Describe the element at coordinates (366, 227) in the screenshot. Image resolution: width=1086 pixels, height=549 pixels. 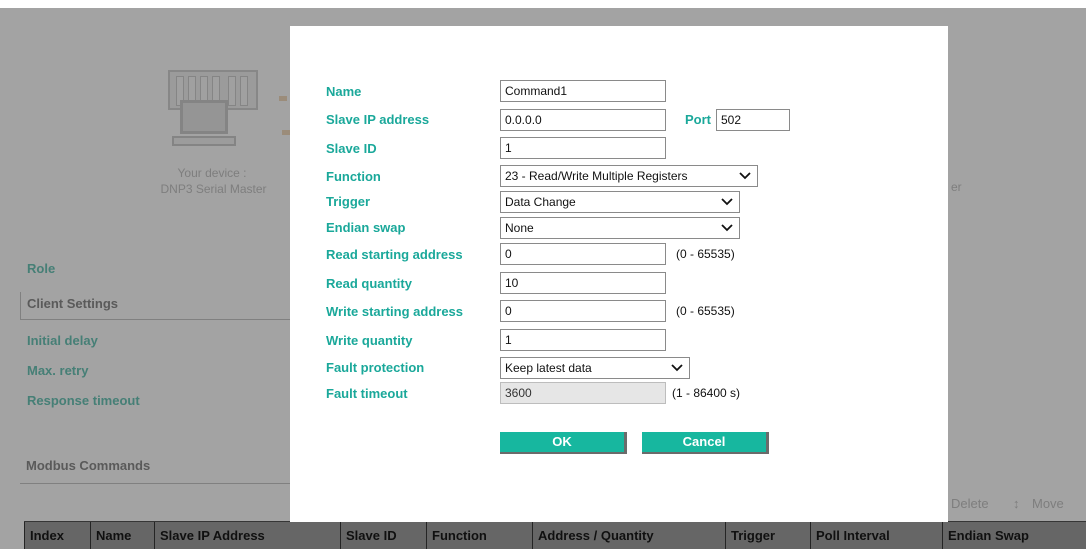
I see `endian-swap-label: Endian swap` at that location.